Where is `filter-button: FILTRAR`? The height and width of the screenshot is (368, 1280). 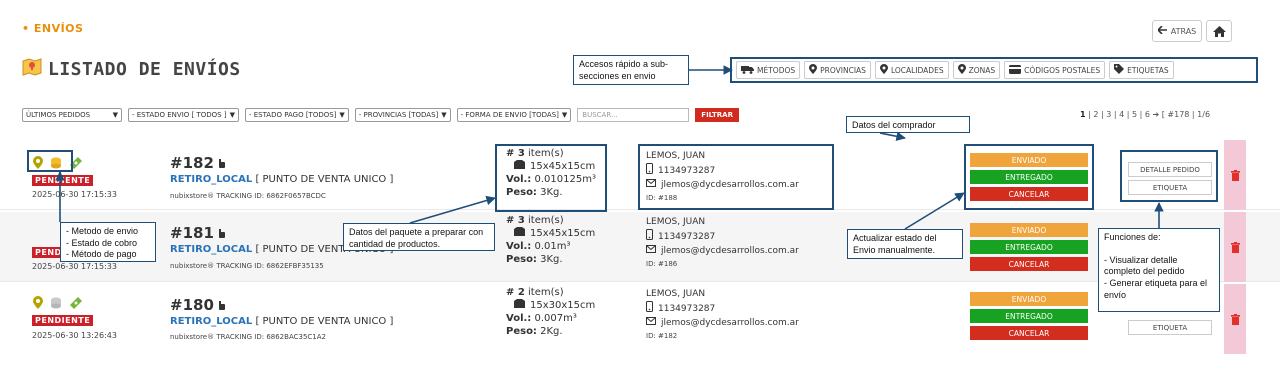 filter-button: FILTRAR is located at coordinates (717, 115).